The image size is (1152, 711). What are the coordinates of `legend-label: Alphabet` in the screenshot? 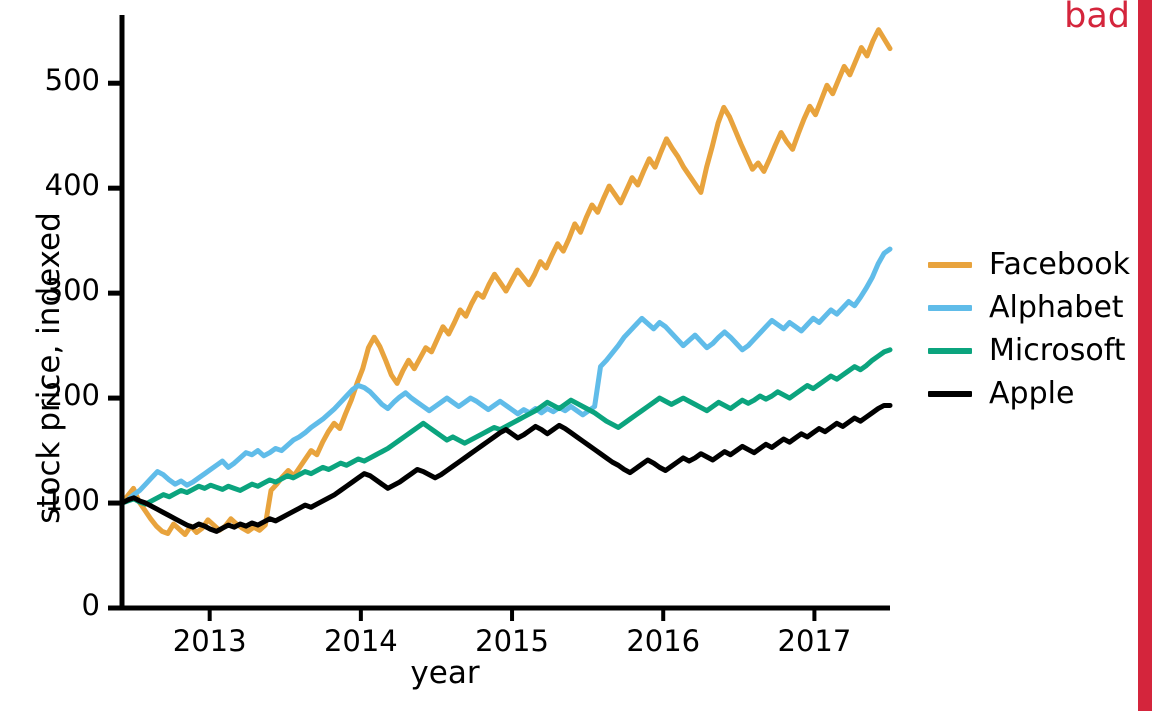 It's located at (1056, 307).